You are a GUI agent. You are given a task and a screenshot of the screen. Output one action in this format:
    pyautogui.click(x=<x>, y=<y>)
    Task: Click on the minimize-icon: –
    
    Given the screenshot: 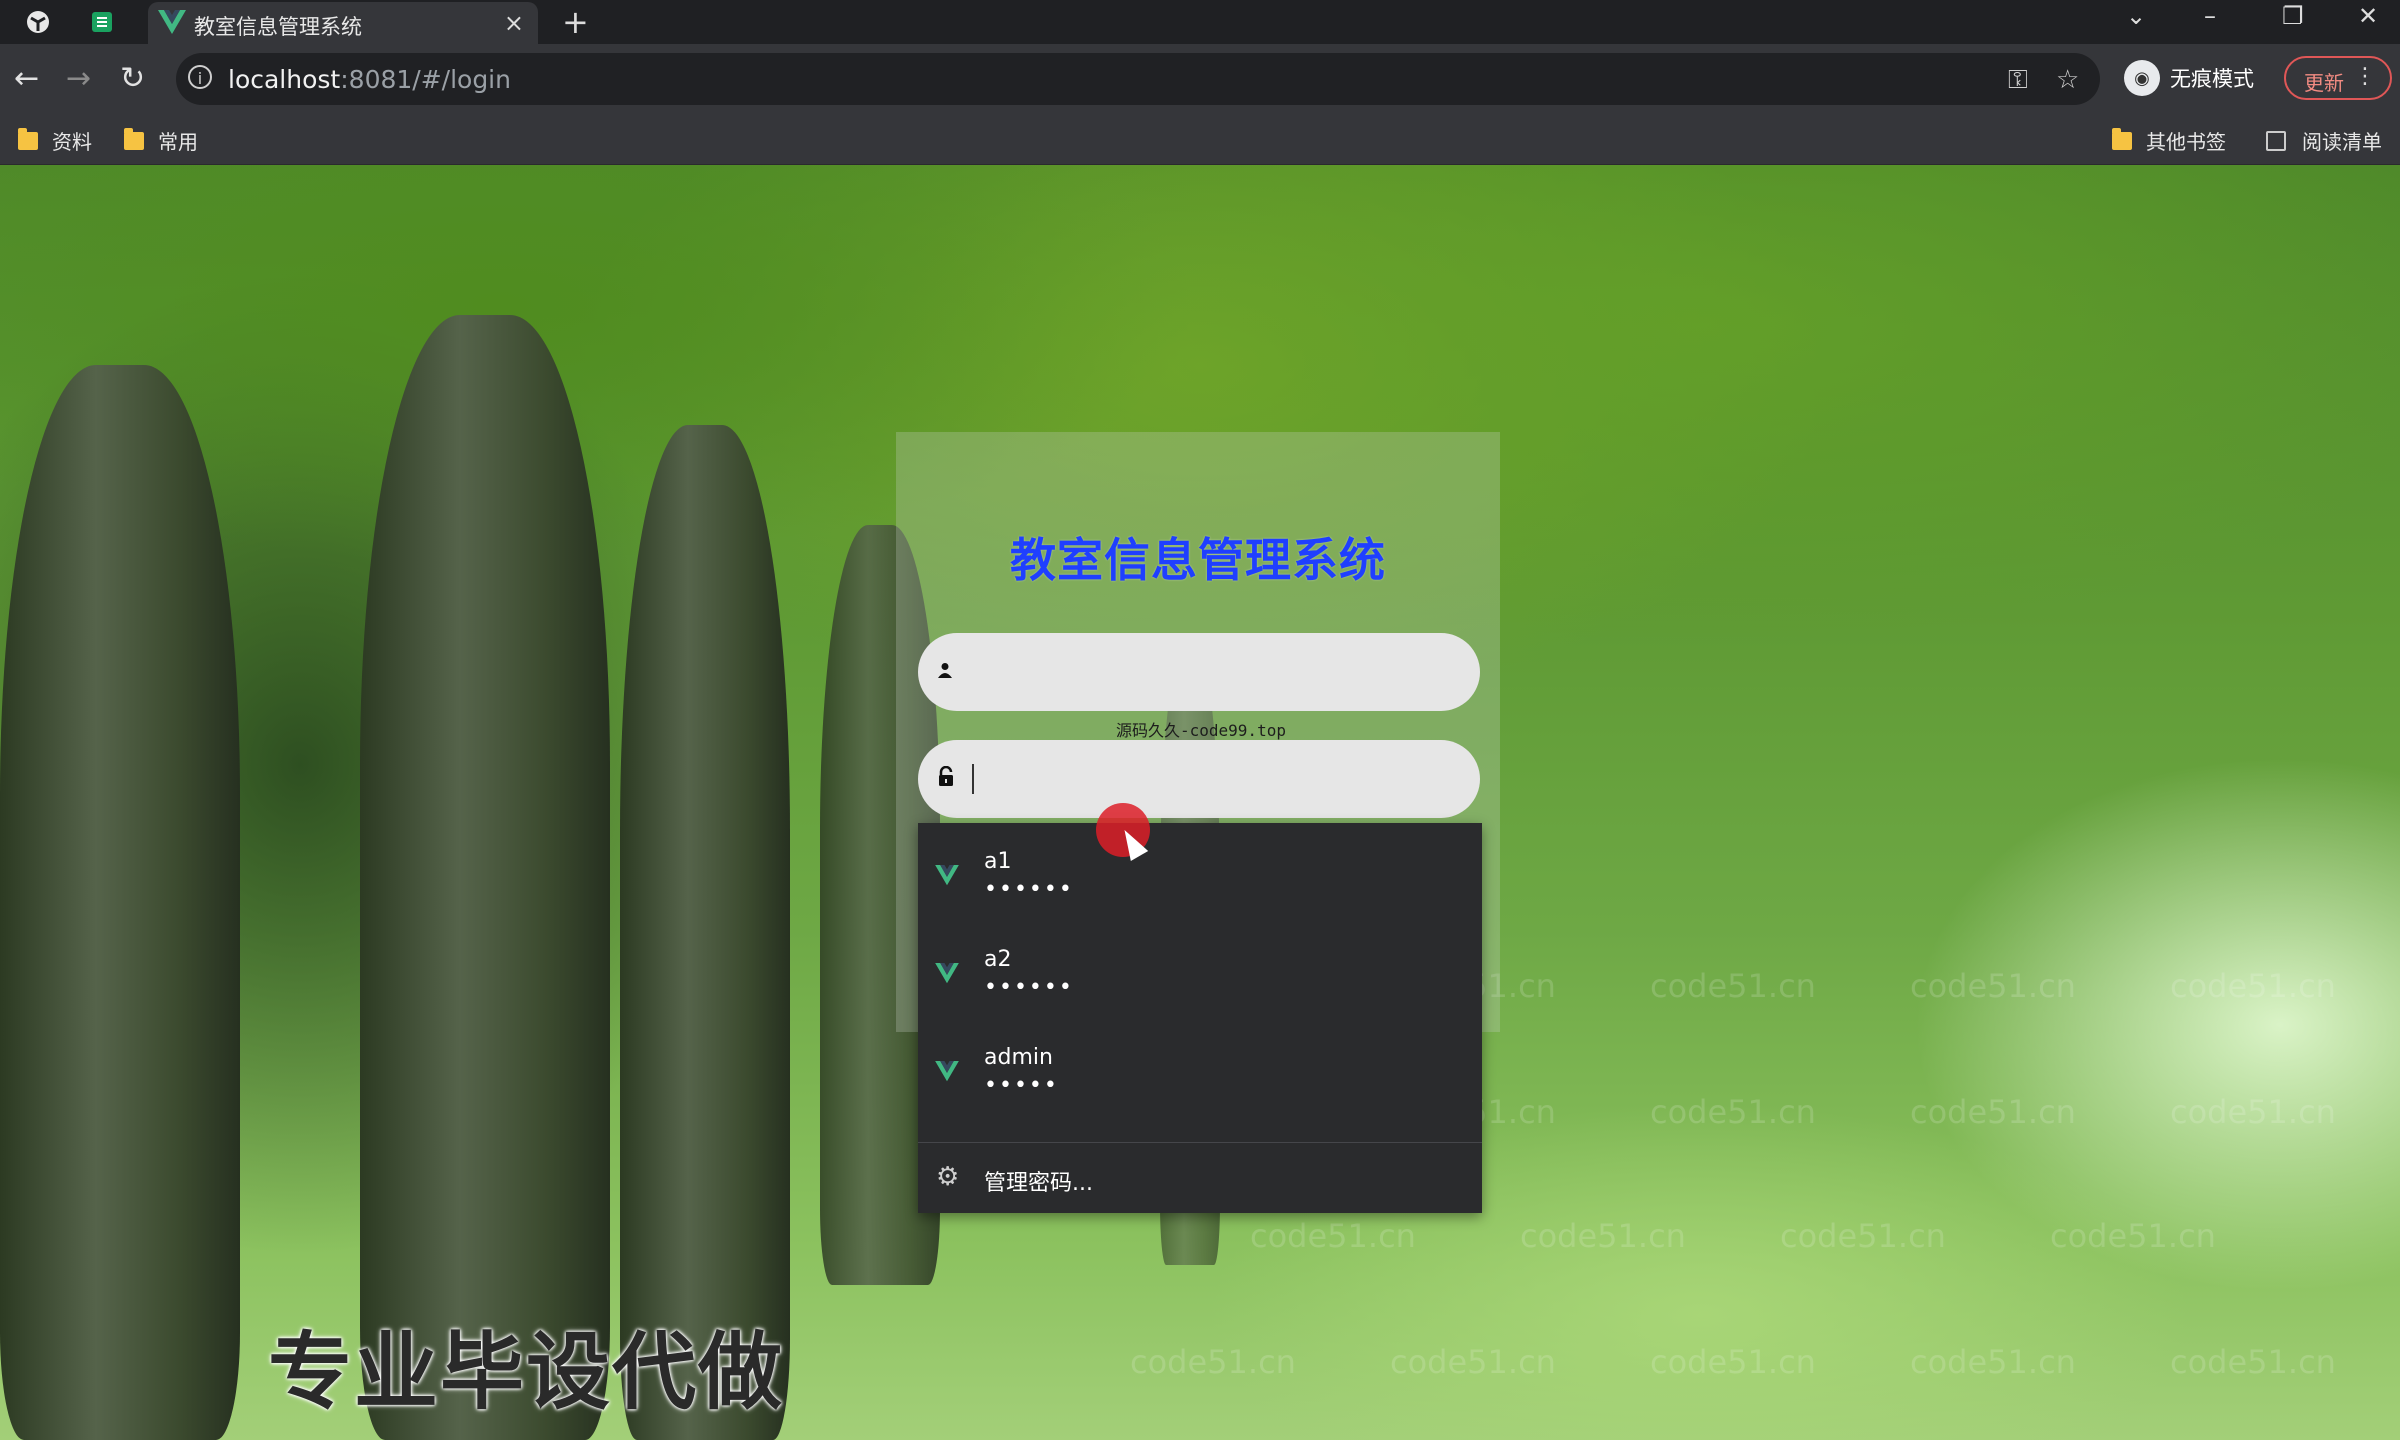 What is the action you would take?
    pyautogui.click(x=2210, y=16)
    